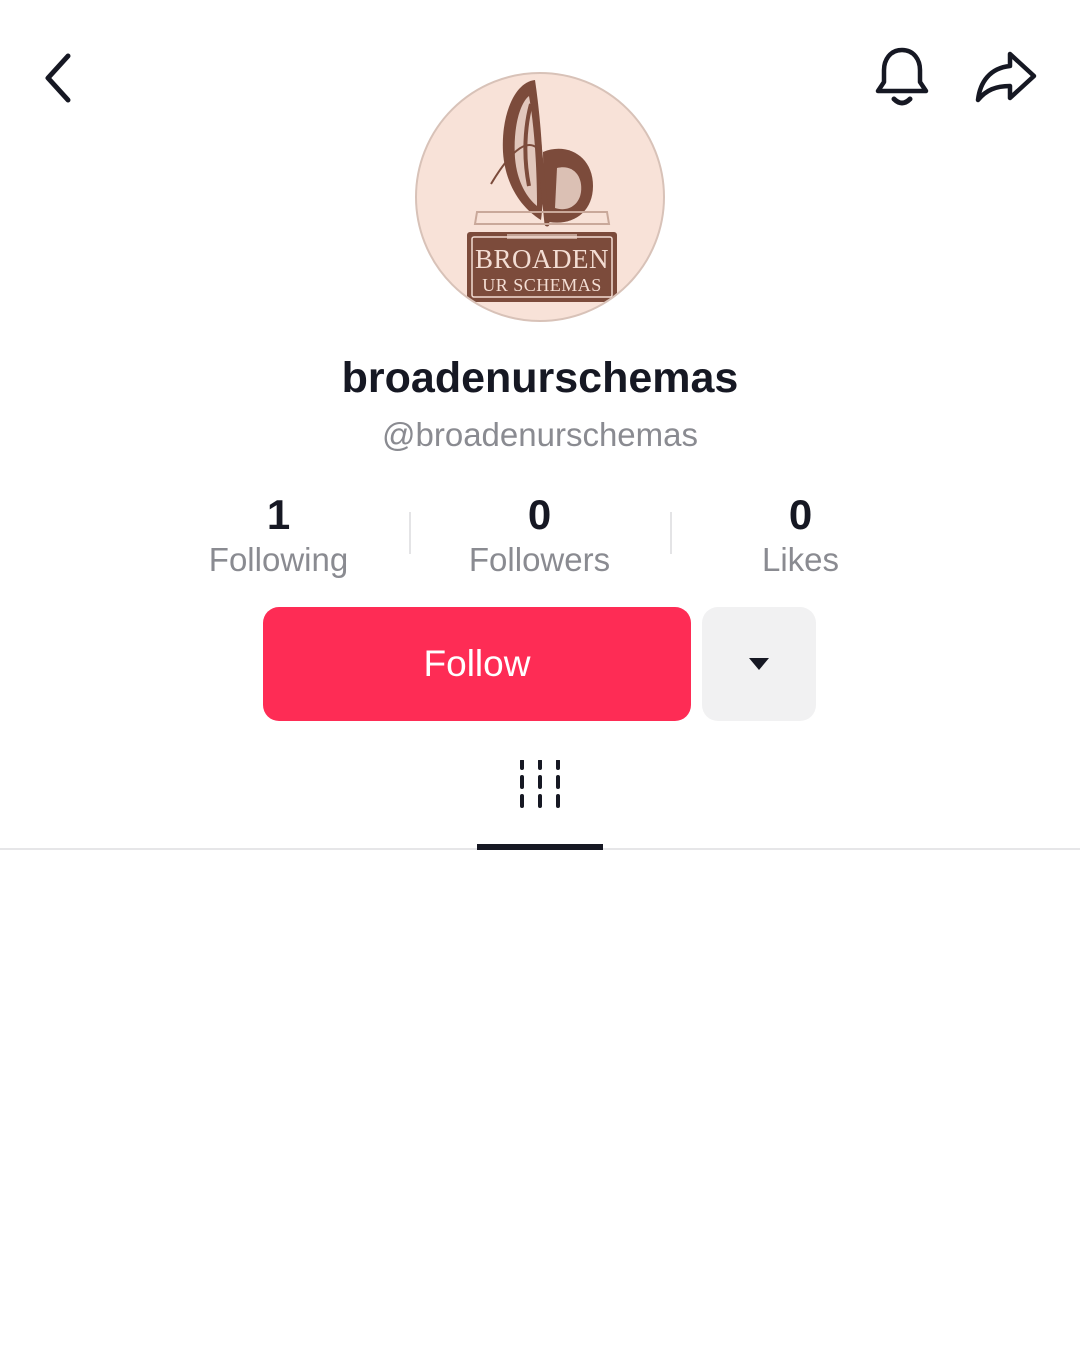 The height and width of the screenshot is (1350, 1080). What do you see at coordinates (278, 514) in the screenshot?
I see `stat-following-count: 1` at bounding box center [278, 514].